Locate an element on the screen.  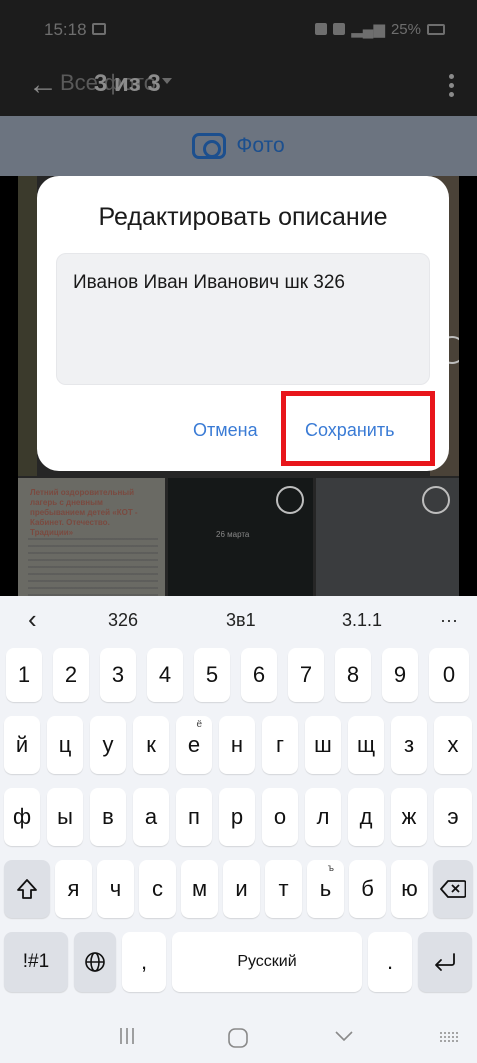
app-bar: ← Все фото 3 из 3 is located at coordinates (238, 86).